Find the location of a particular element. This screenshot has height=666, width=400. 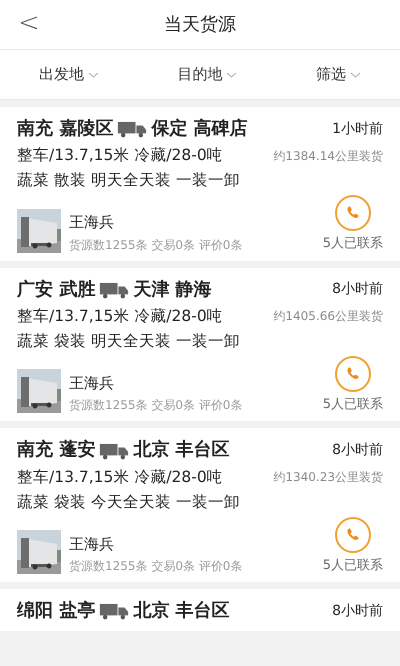

filter-dropdown: 筛选 is located at coordinates (338, 74).